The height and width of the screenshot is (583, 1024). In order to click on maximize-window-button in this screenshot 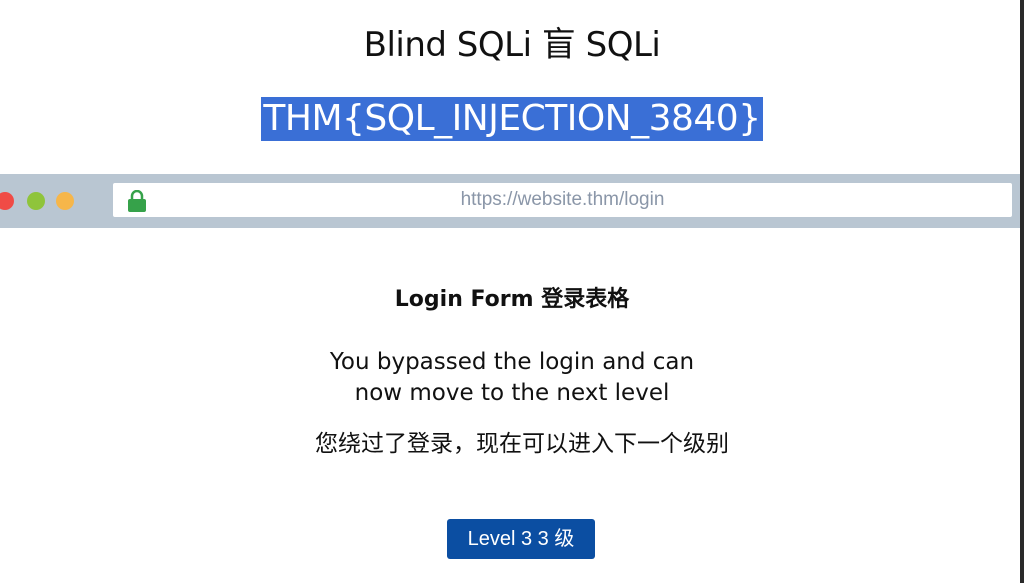, I will do `click(36, 201)`.